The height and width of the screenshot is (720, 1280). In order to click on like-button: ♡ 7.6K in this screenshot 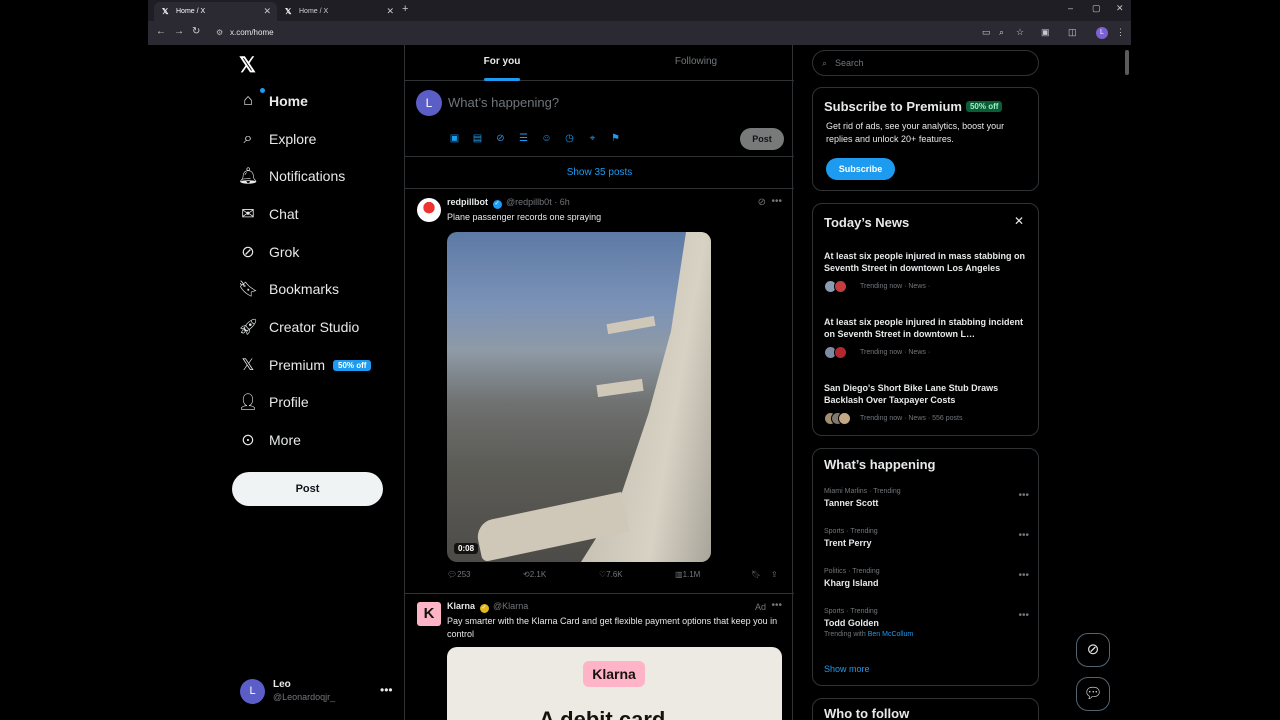, I will do `click(611, 574)`.